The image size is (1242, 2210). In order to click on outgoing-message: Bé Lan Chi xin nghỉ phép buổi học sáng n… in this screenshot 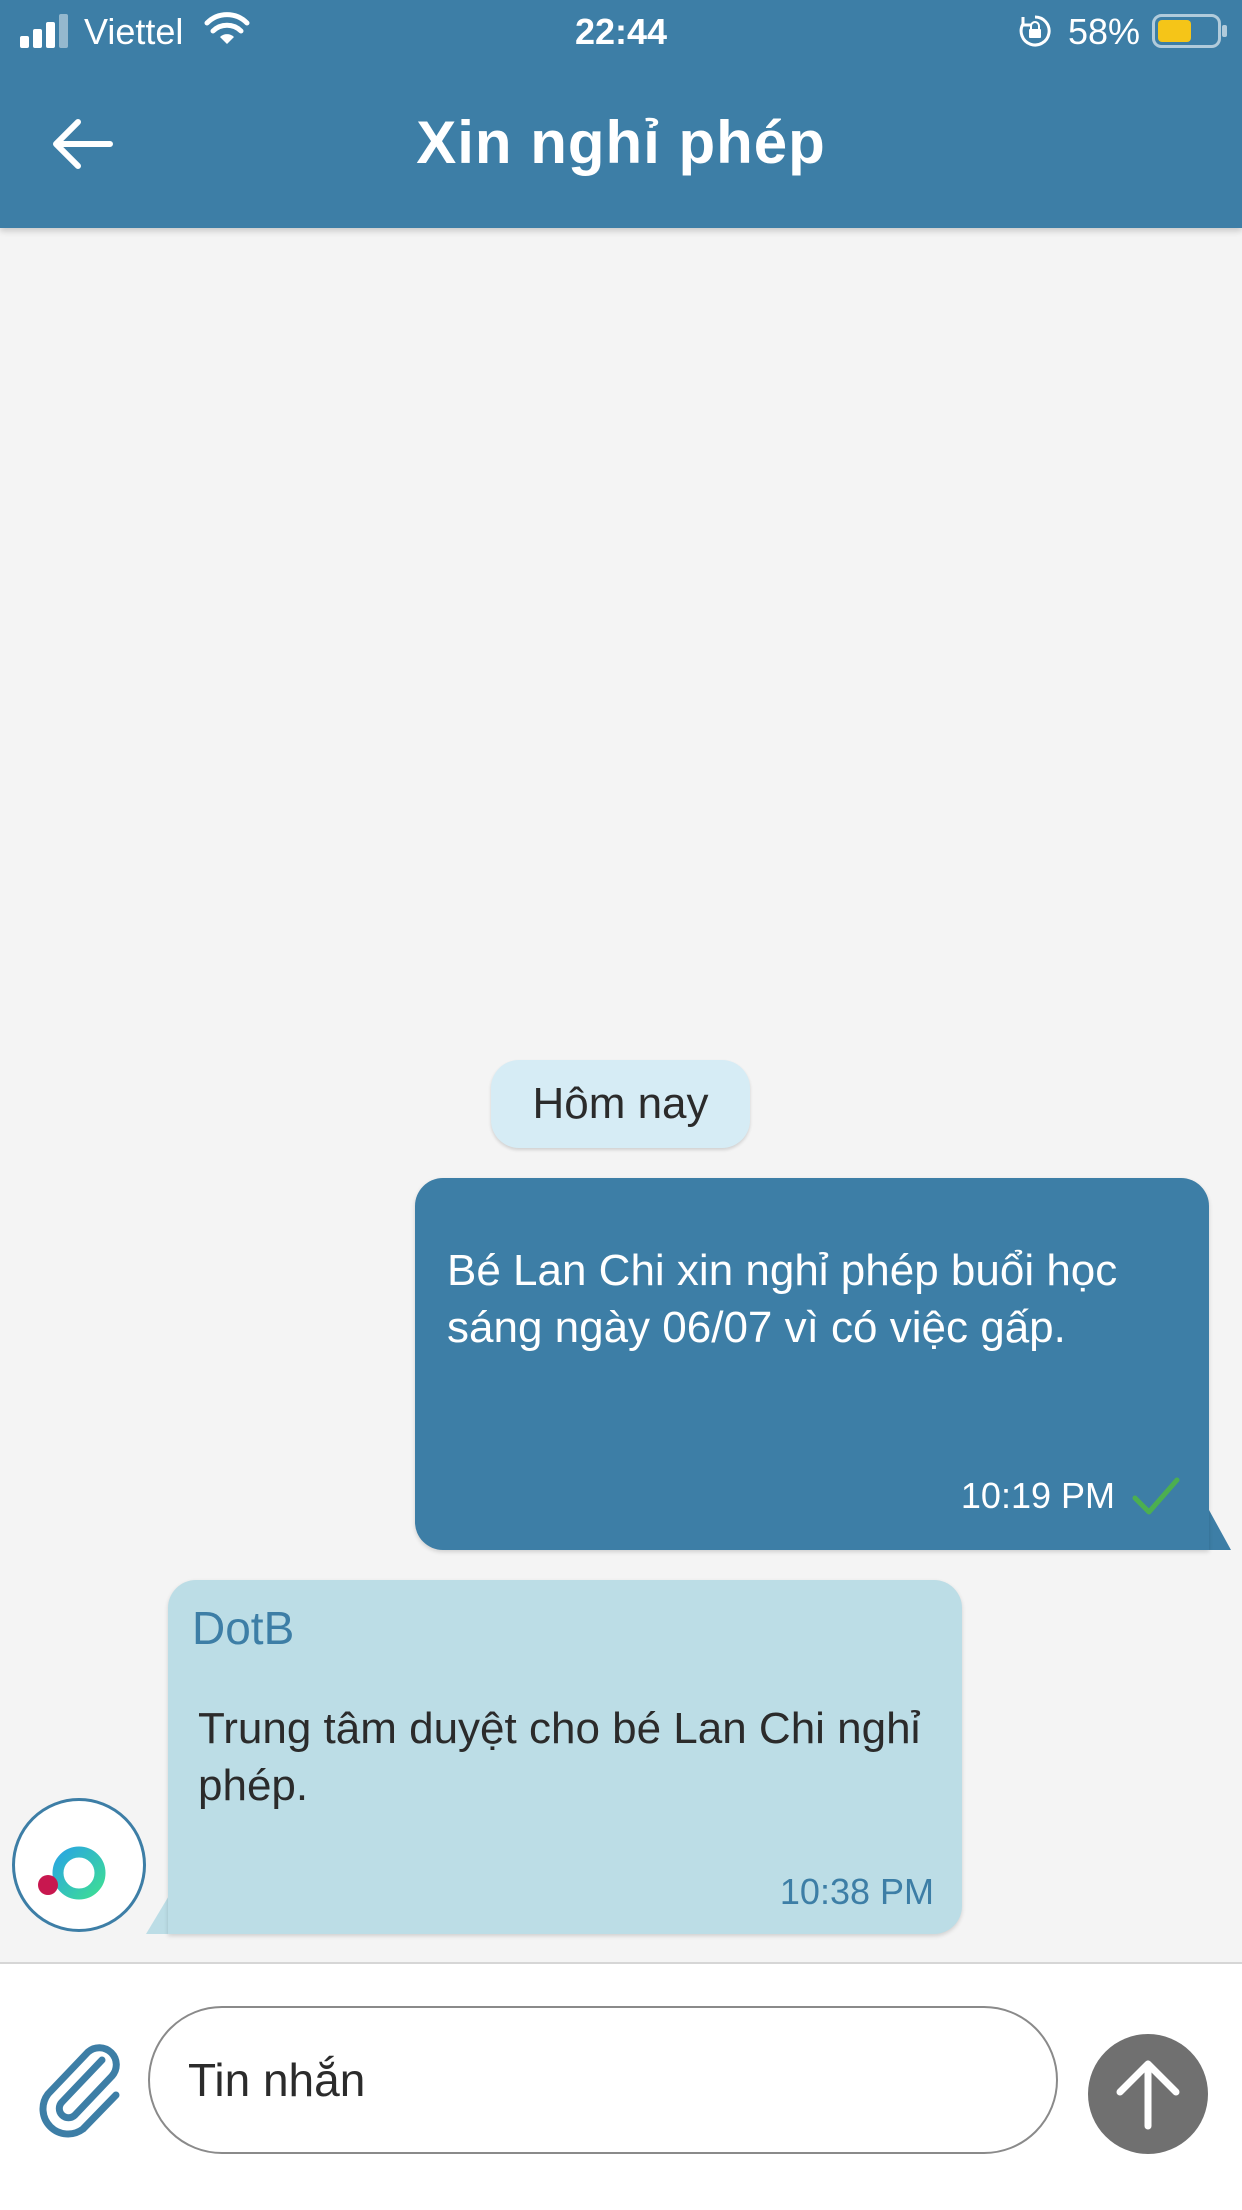, I will do `click(812, 1364)`.